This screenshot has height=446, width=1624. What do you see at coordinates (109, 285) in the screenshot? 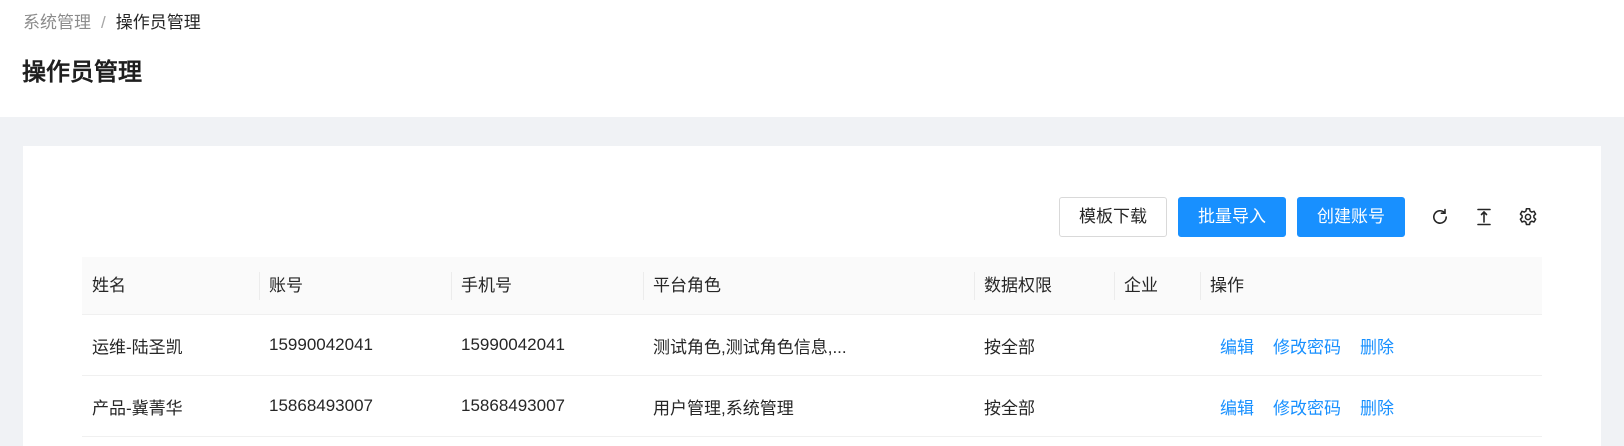
I see `column-header-name: 姓名` at bounding box center [109, 285].